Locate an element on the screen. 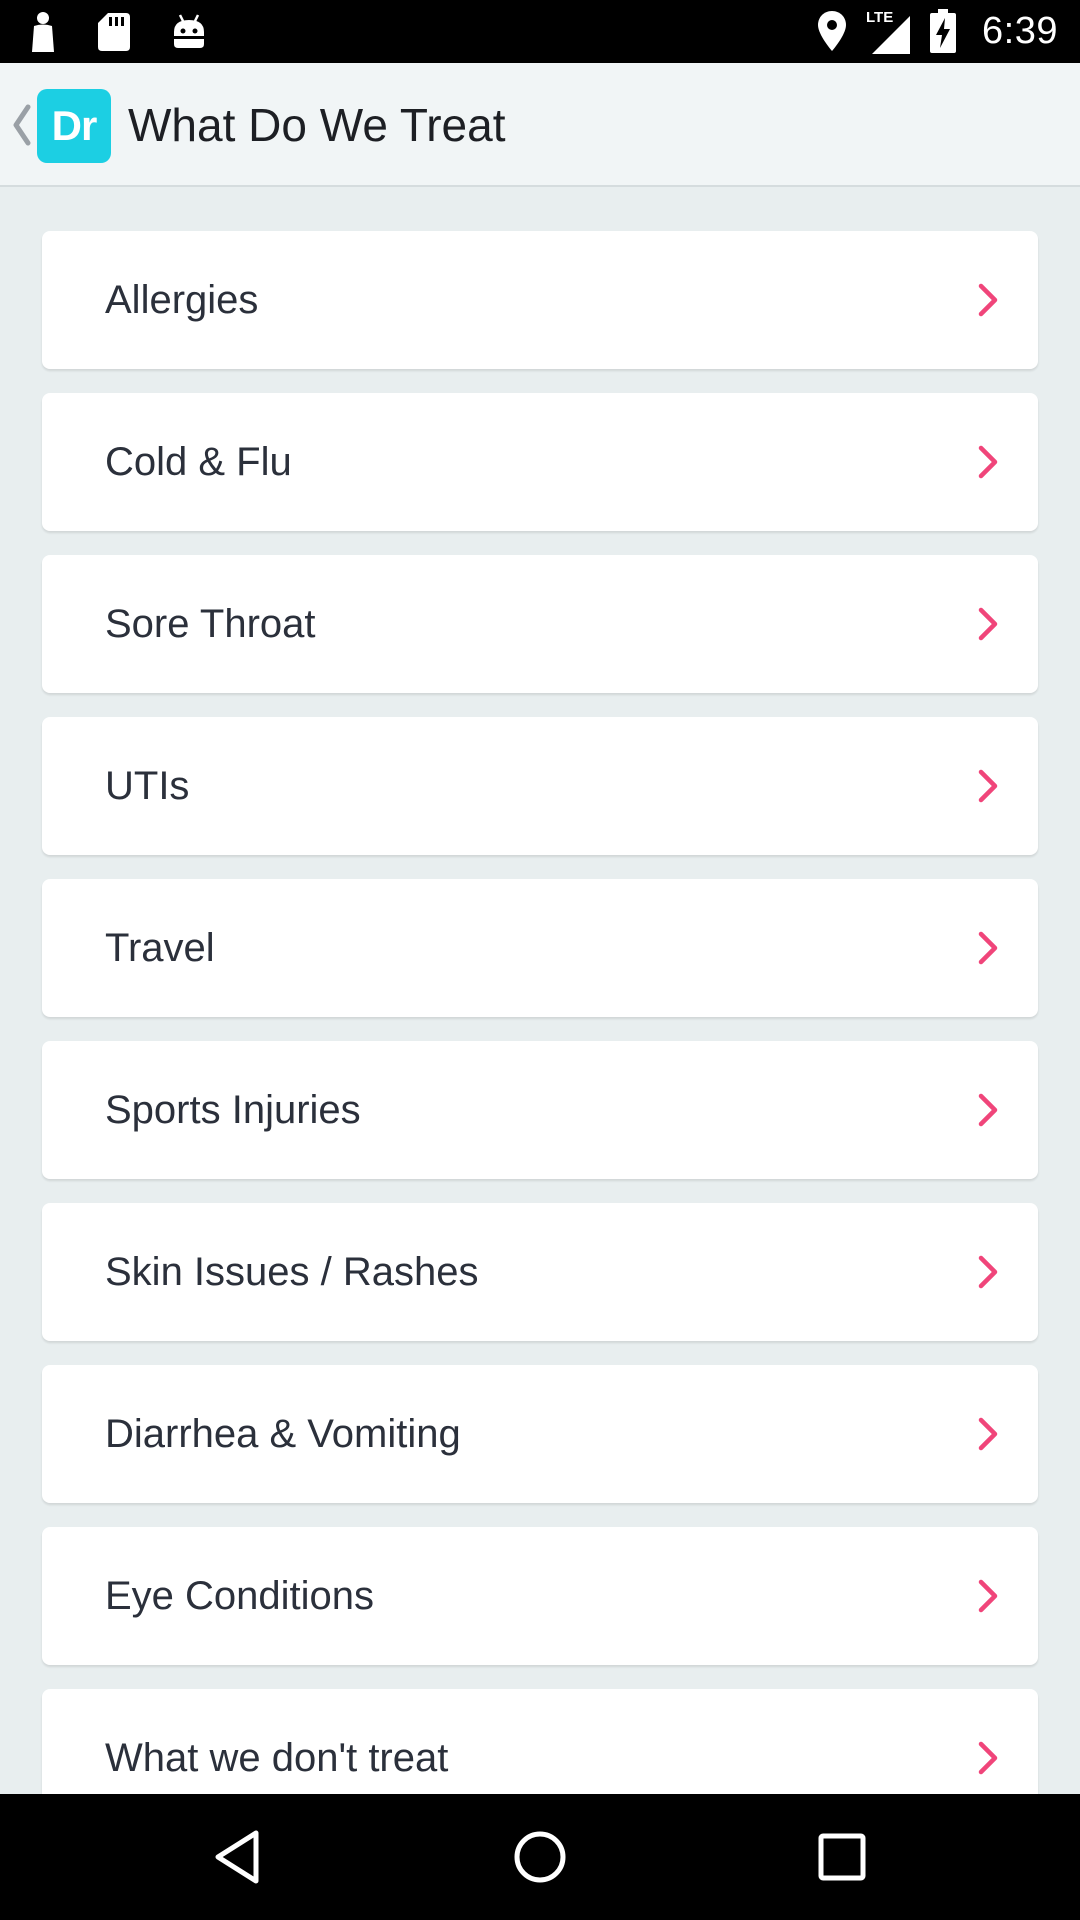 This screenshot has height=1920, width=1080. list-item: Eye Conditions is located at coordinates (540, 1596).